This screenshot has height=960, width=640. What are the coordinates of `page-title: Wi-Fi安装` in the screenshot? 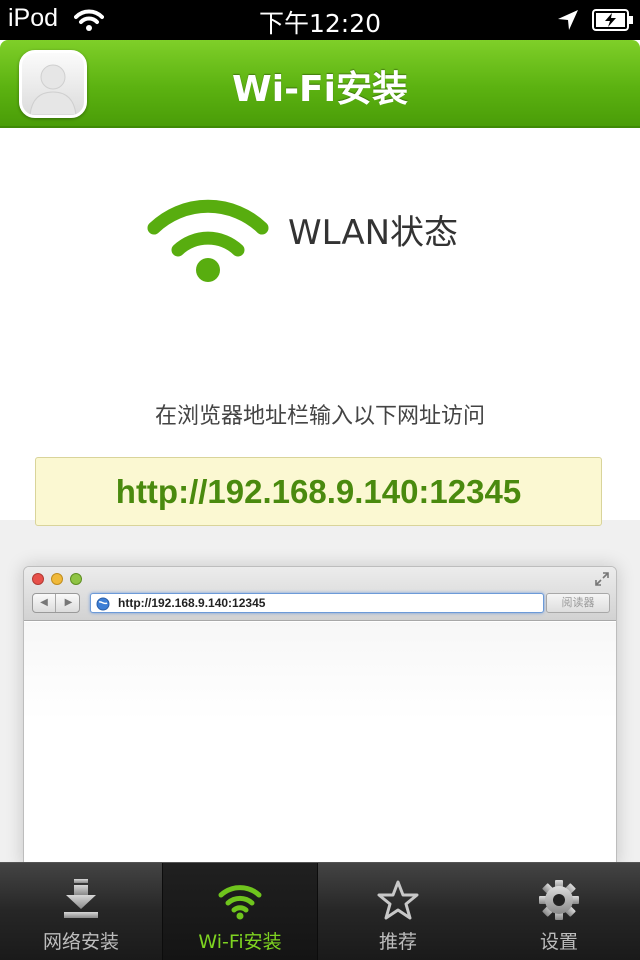 It's located at (320, 89).